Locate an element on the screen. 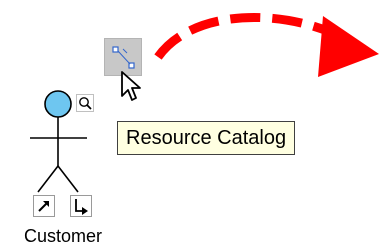  association-button is located at coordinates (44, 206).